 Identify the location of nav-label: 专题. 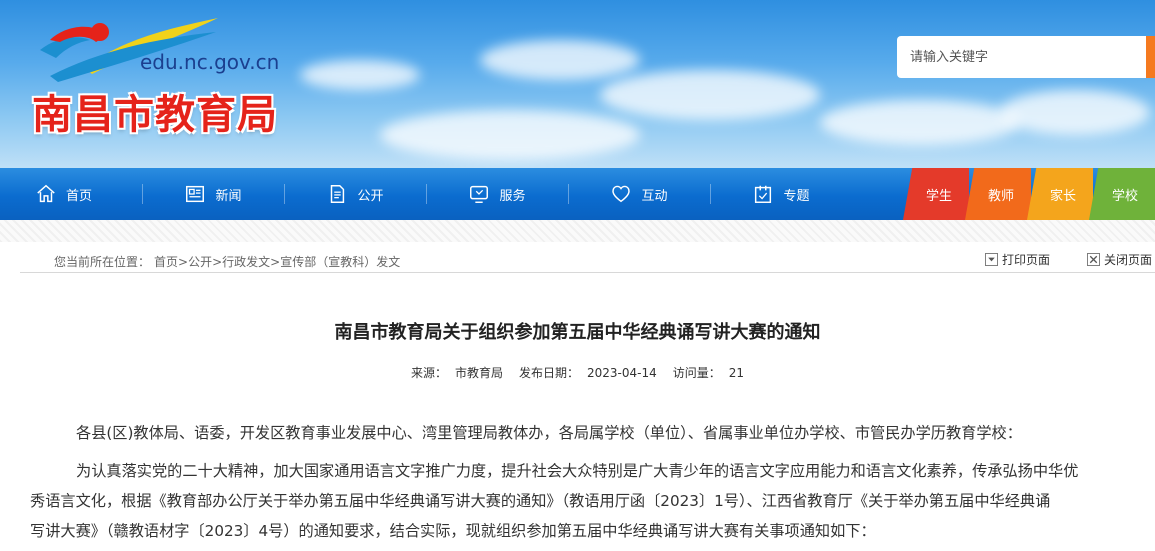
(796, 196).